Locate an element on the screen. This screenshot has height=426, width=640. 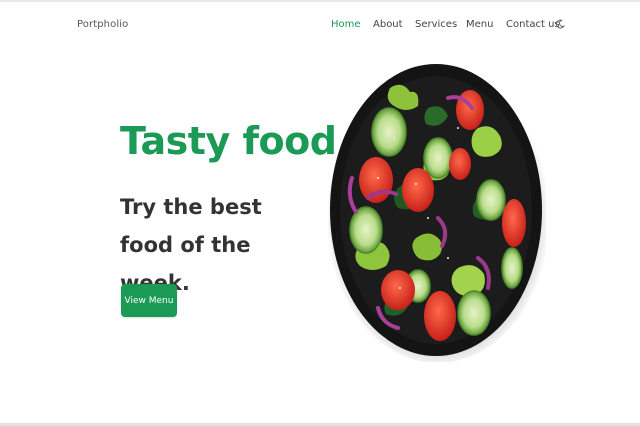
site-logo: Portpholio is located at coordinates (102, 24).